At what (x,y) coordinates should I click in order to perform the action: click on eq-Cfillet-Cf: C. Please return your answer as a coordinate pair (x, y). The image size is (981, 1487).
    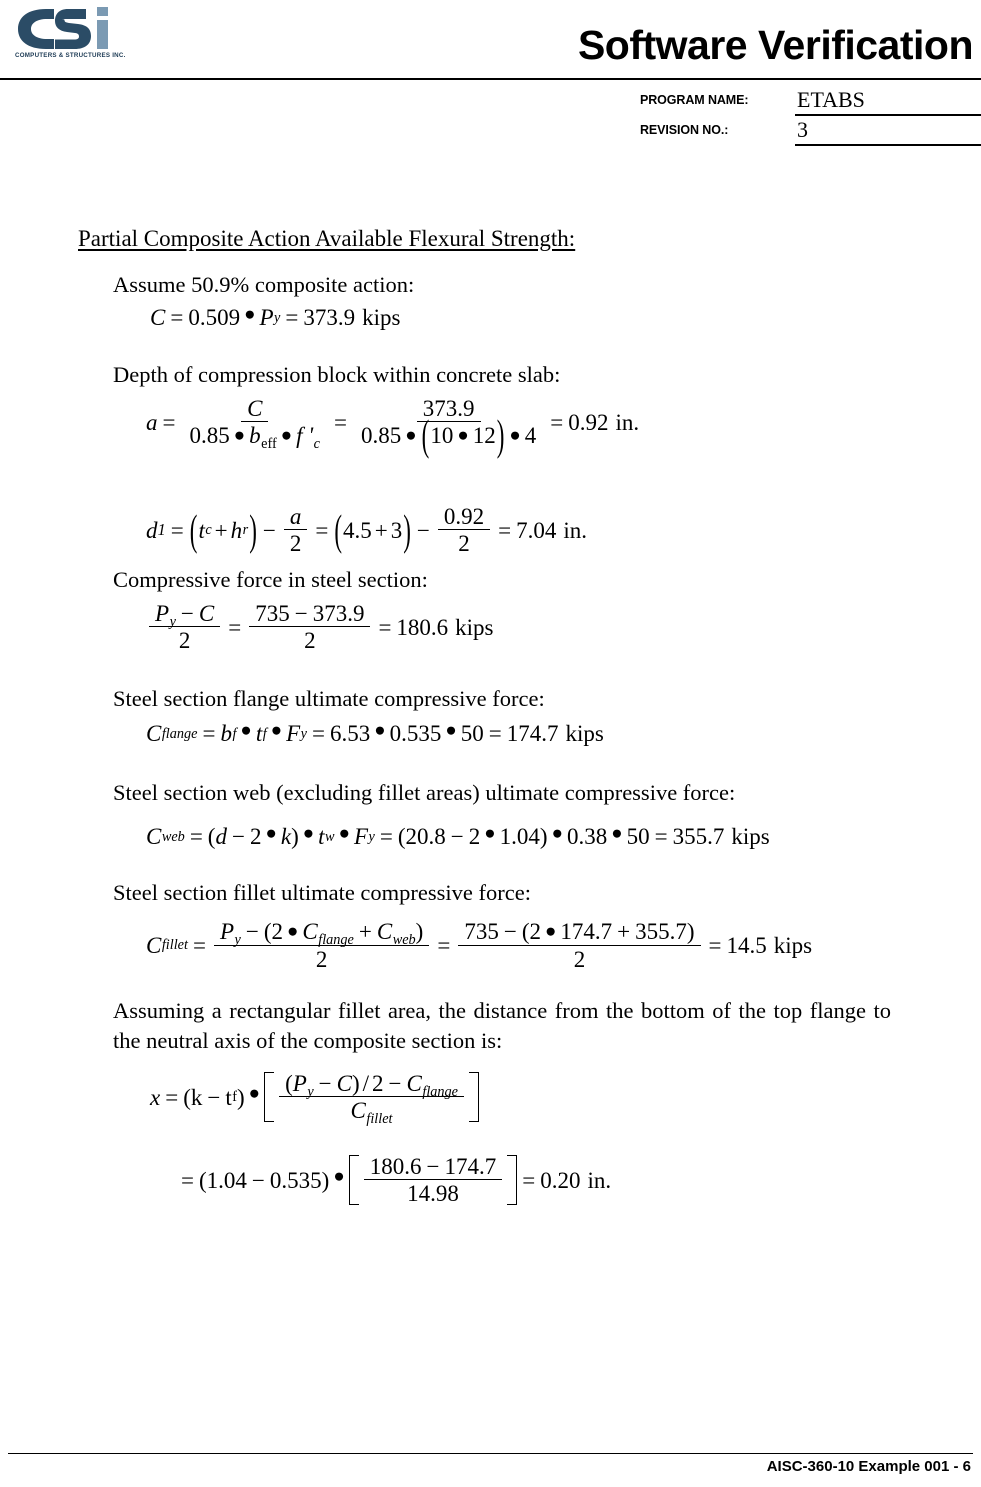
    Looking at the image, I should click on (310, 931).